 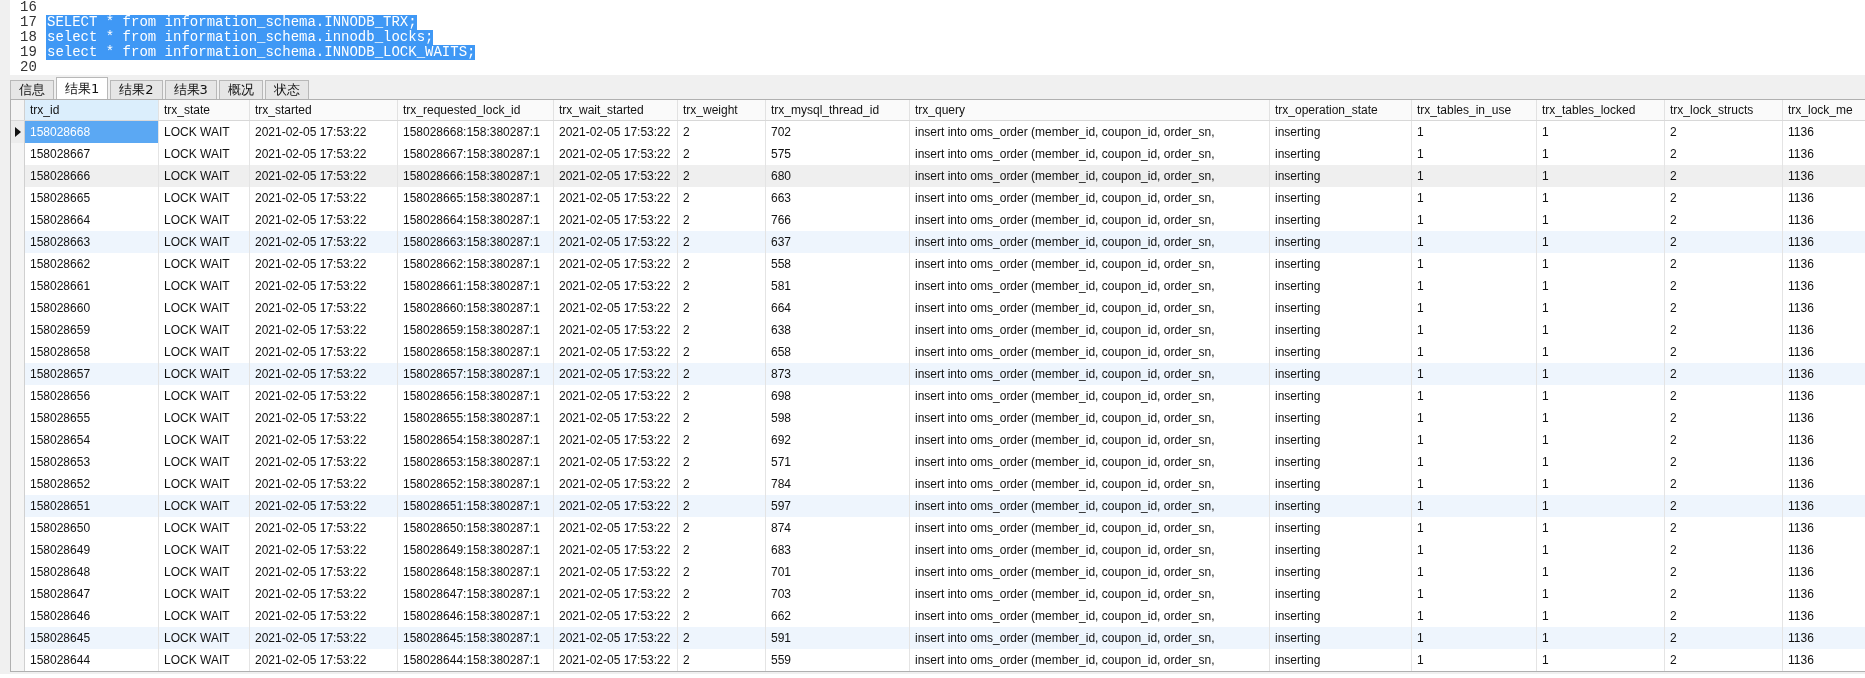 What do you see at coordinates (838, 528) in the screenshot?
I see `table-cell: 874` at bounding box center [838, 528].